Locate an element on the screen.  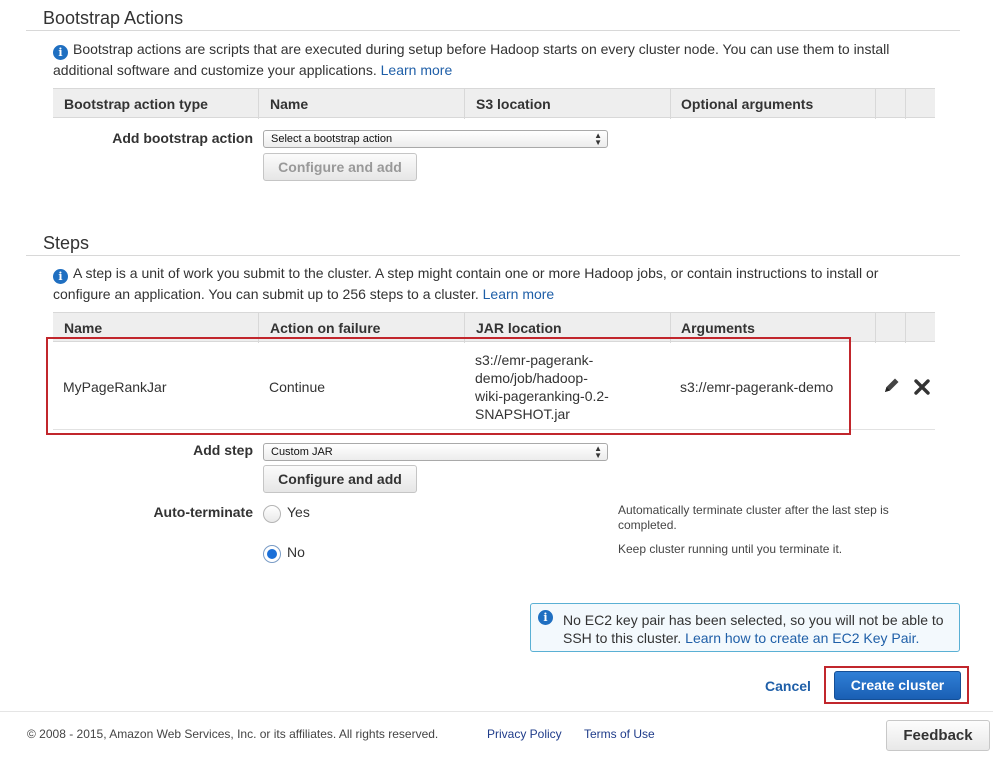
create-cluster-button: Create cluster is located at coordinates (897, 685).